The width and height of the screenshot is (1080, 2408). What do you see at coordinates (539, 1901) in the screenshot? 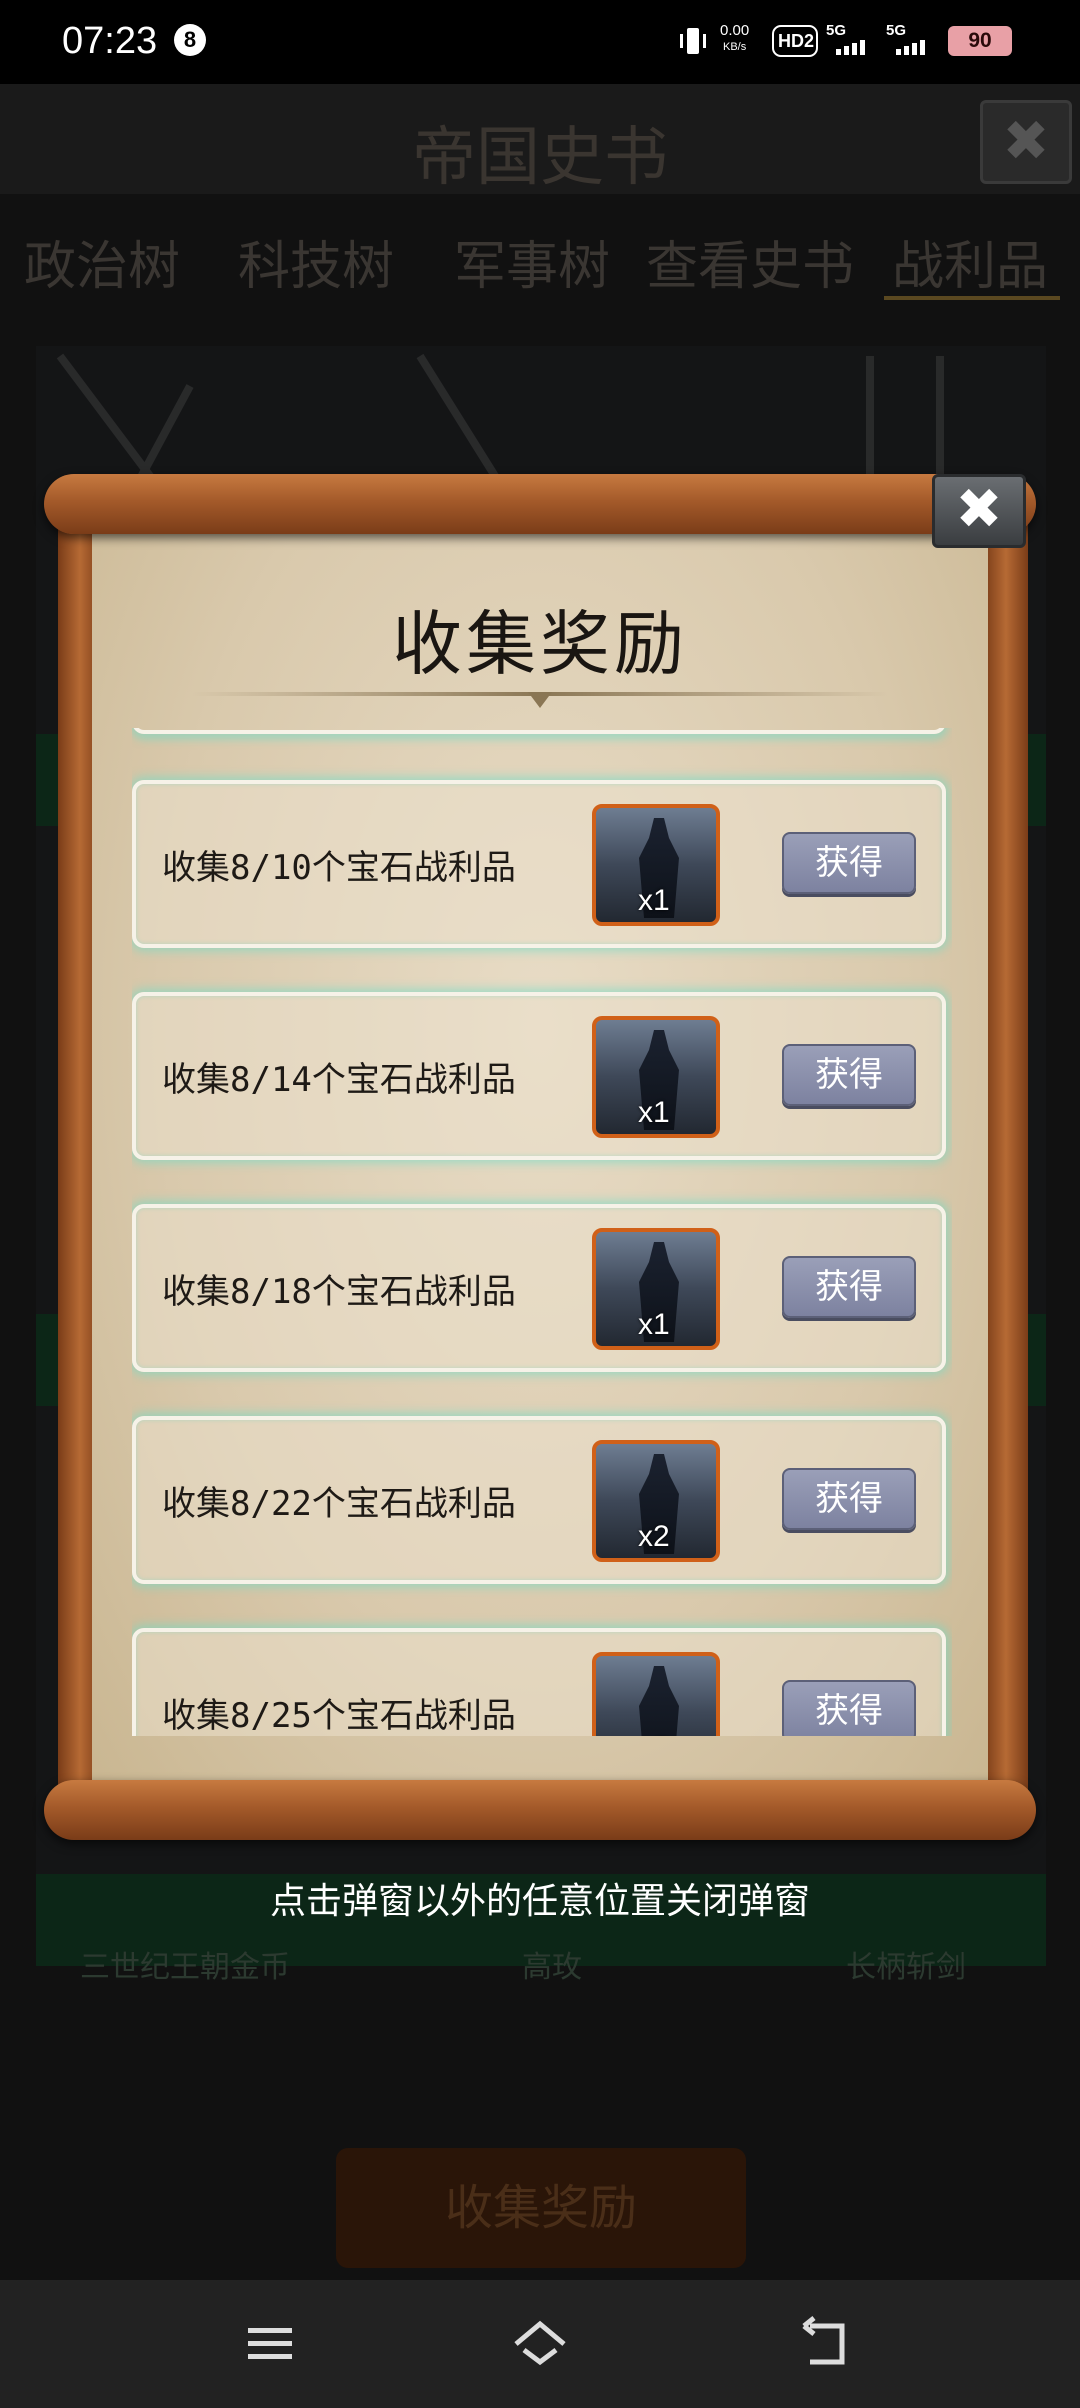
I see `close-hint: 点击弹窗以外的任意位置关闭弹窗` at bounding box center [539, 1901].